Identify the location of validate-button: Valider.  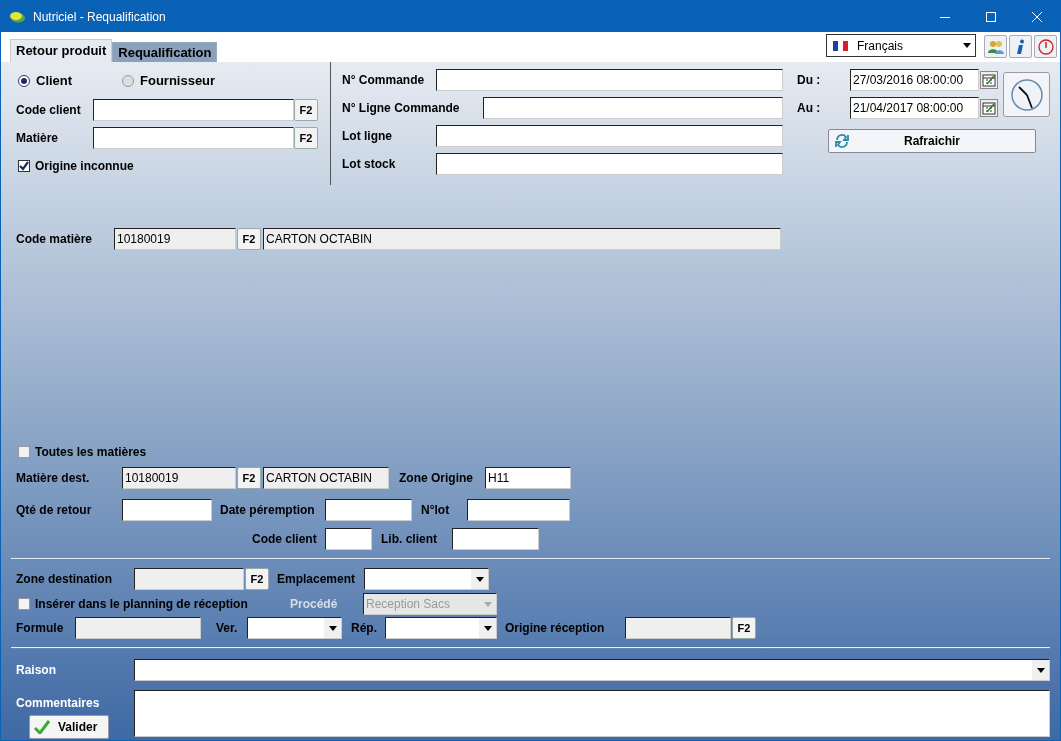
(69, 727).